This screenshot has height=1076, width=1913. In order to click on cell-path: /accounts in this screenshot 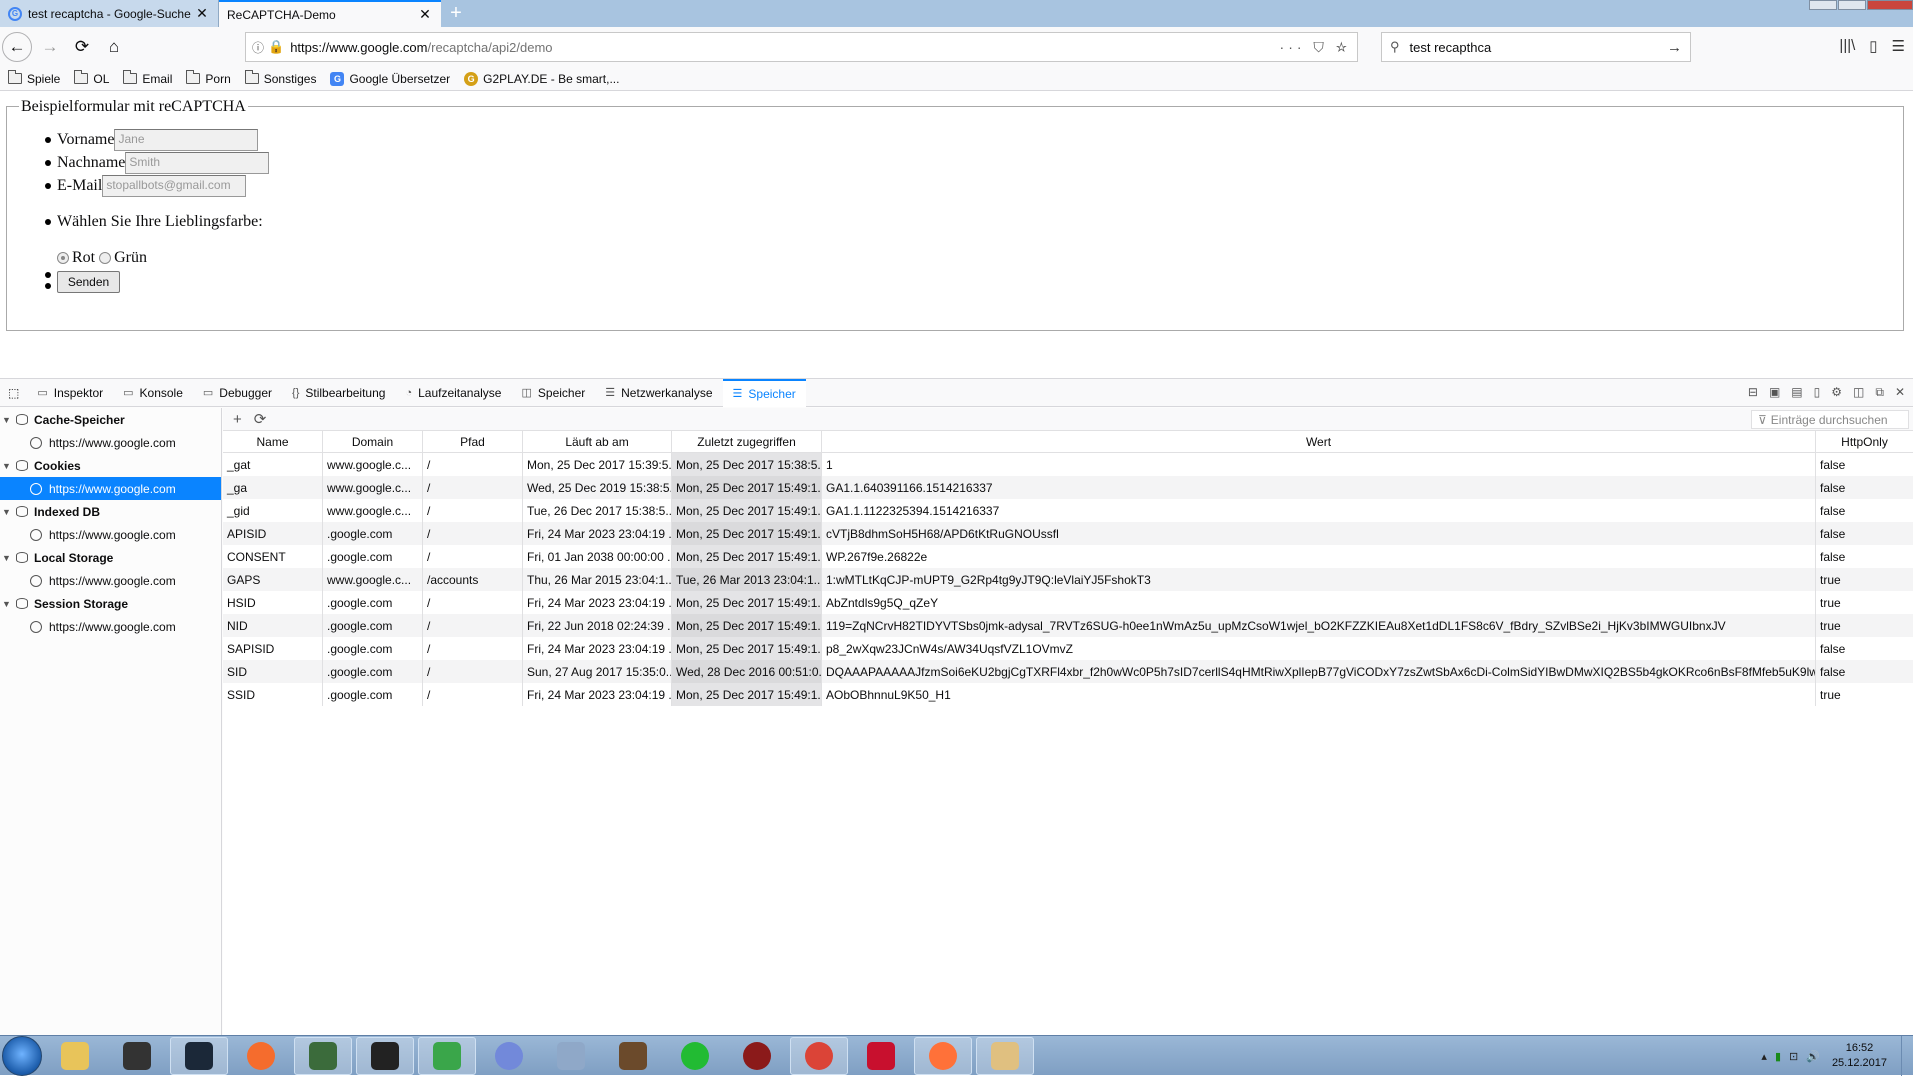, I will do `click(473, 579)`.